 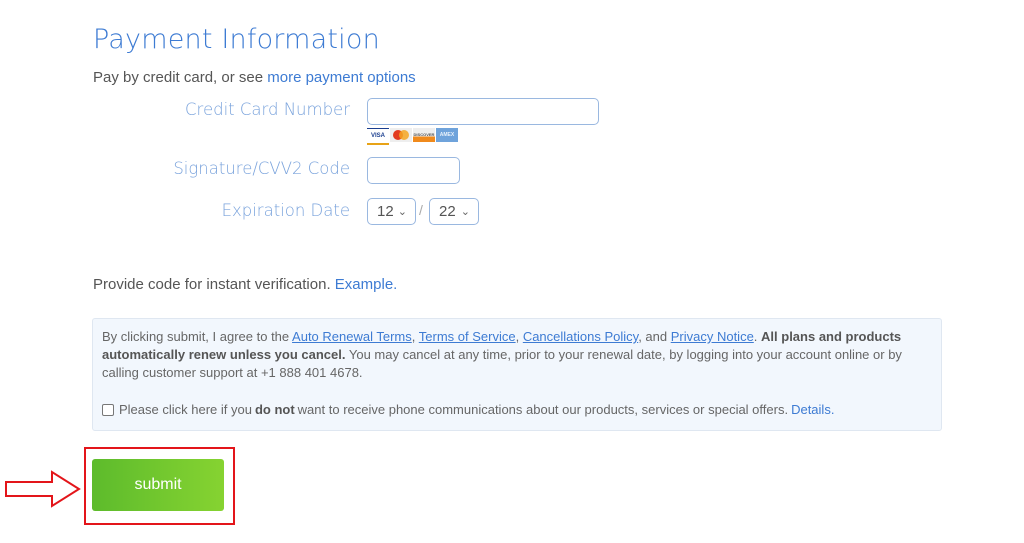 I want to click on month-value: 12, so click(x=385, y=211).